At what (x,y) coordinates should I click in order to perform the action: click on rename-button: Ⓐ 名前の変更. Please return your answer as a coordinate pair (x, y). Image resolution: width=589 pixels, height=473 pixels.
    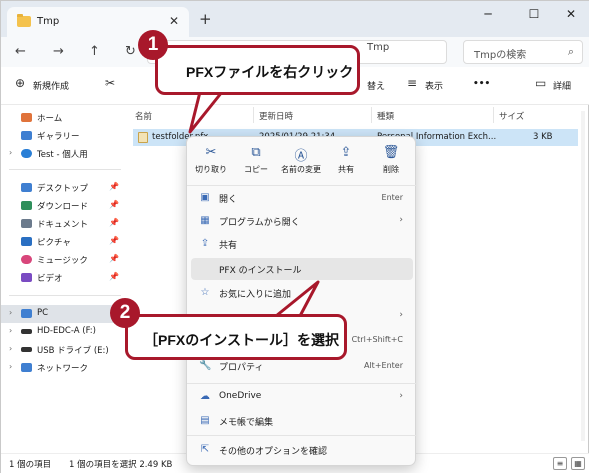
    Looking at the image, I should click on (301, 162).